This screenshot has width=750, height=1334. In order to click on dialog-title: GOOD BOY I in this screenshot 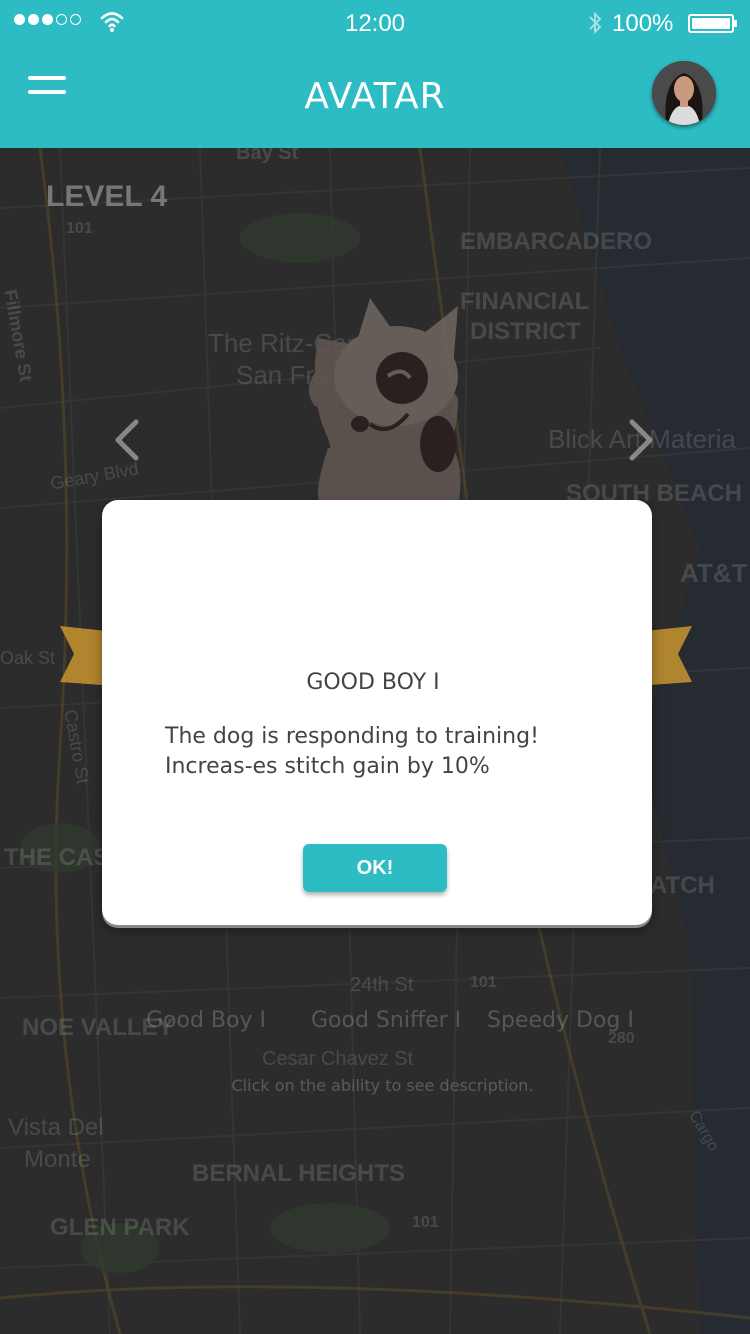, I will do `click(373, 682)`.